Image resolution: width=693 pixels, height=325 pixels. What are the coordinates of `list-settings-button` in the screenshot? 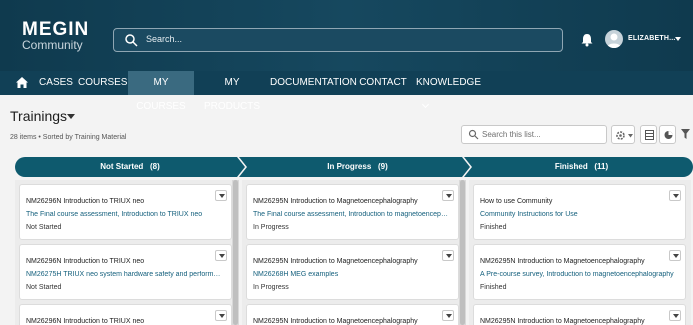 It's located at (623, 134).